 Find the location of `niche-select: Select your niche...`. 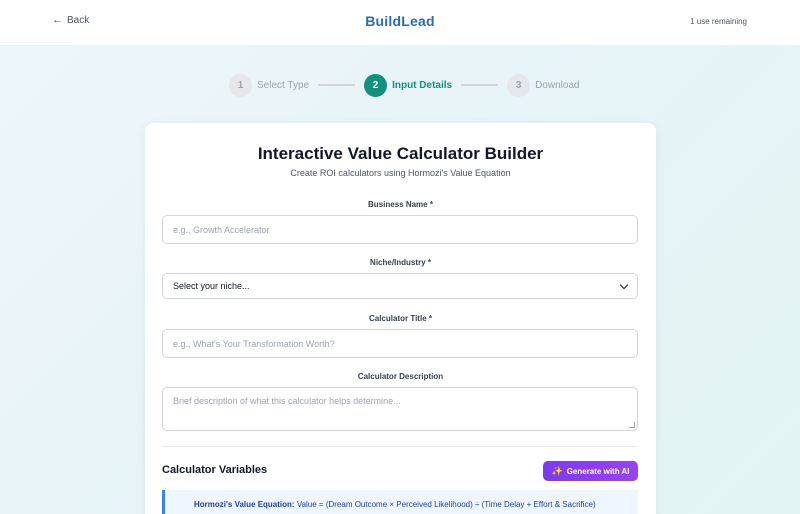

niche-select: Select your niche... is located at coordinates (400, 286).